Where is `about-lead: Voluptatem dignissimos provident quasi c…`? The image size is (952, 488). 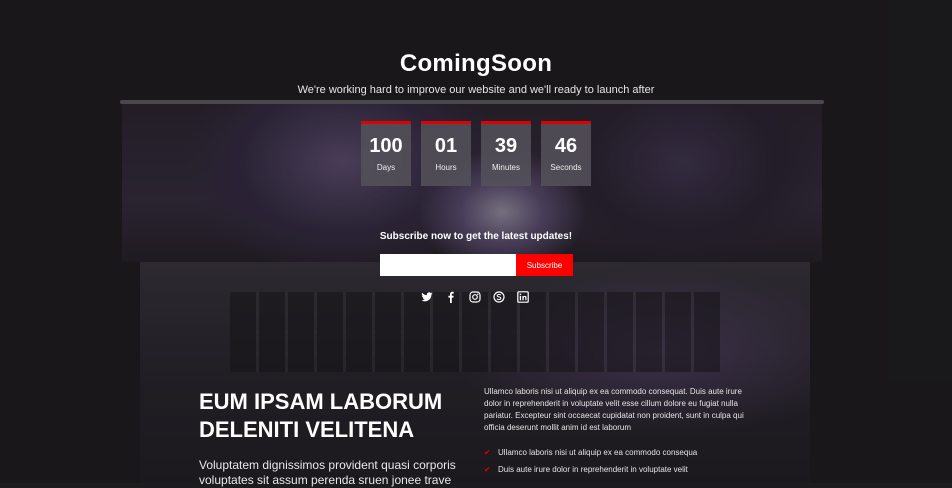 about-lead: Voluptatem dignissimos provident quasi c… is located at coordinates (327, 472).